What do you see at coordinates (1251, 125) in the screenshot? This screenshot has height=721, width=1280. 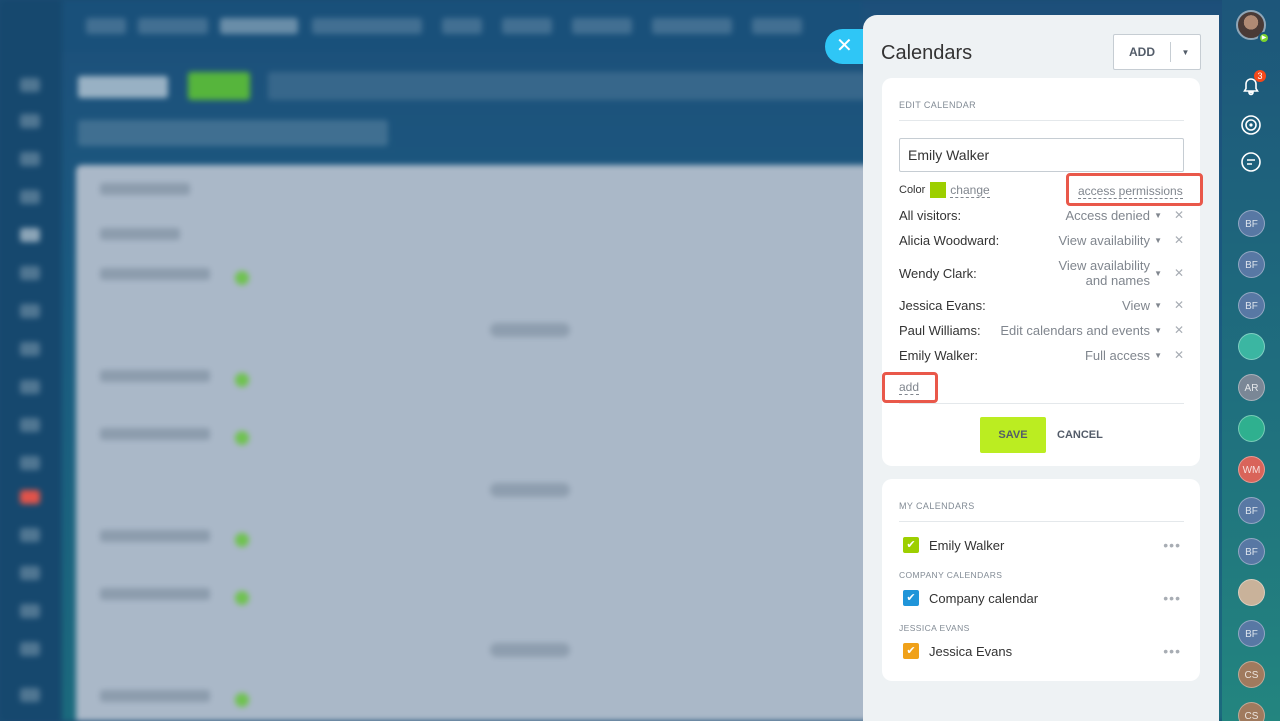 I see `target-icon` at bounding box center [1251, 125].